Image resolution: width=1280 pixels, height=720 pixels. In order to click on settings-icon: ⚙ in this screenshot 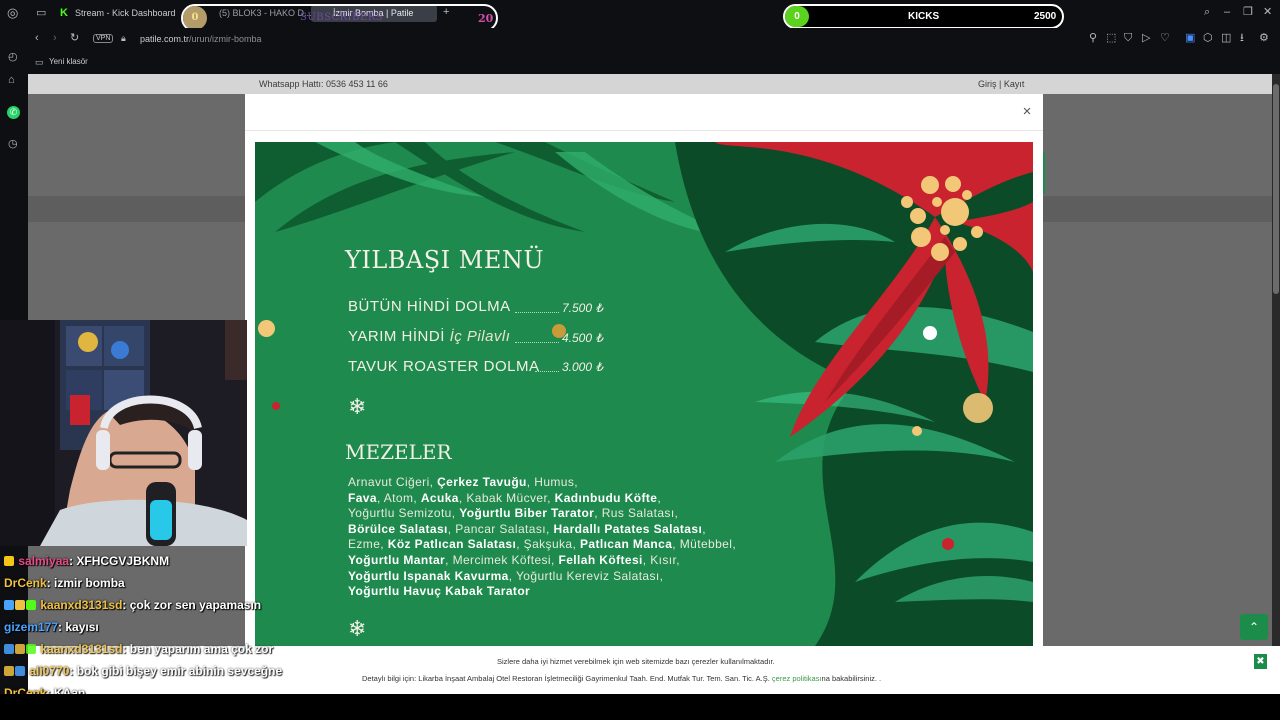, I will do `click(1264, 38)`.